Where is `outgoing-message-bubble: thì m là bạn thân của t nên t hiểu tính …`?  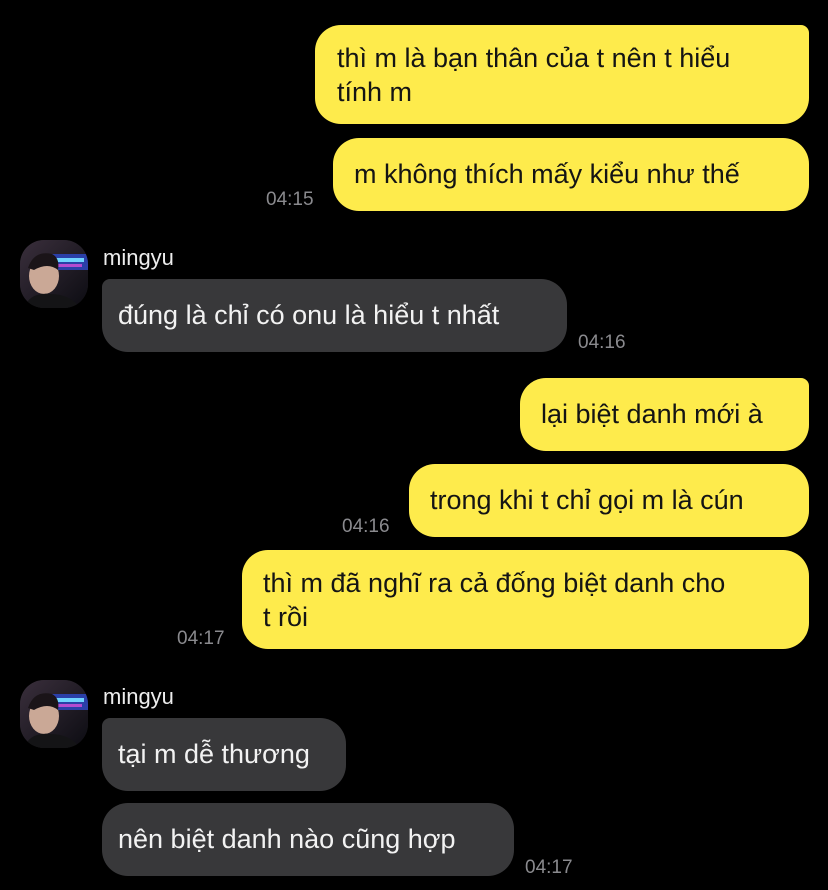
outgoing-message-bubble: thì m là bạn thân của t nên t hiểu tính … is located at coordinates (562, 74).